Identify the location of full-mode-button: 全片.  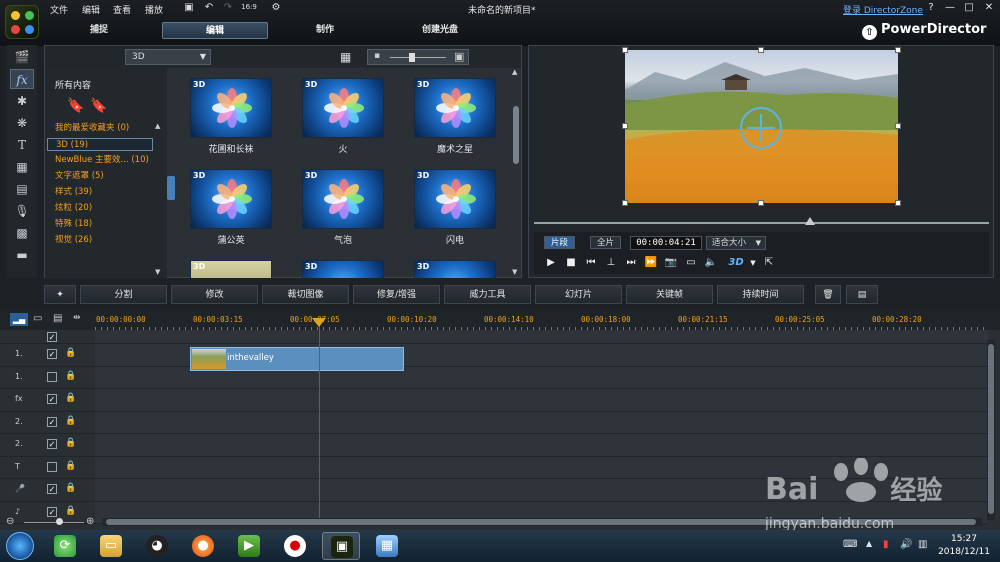
(606, 242).